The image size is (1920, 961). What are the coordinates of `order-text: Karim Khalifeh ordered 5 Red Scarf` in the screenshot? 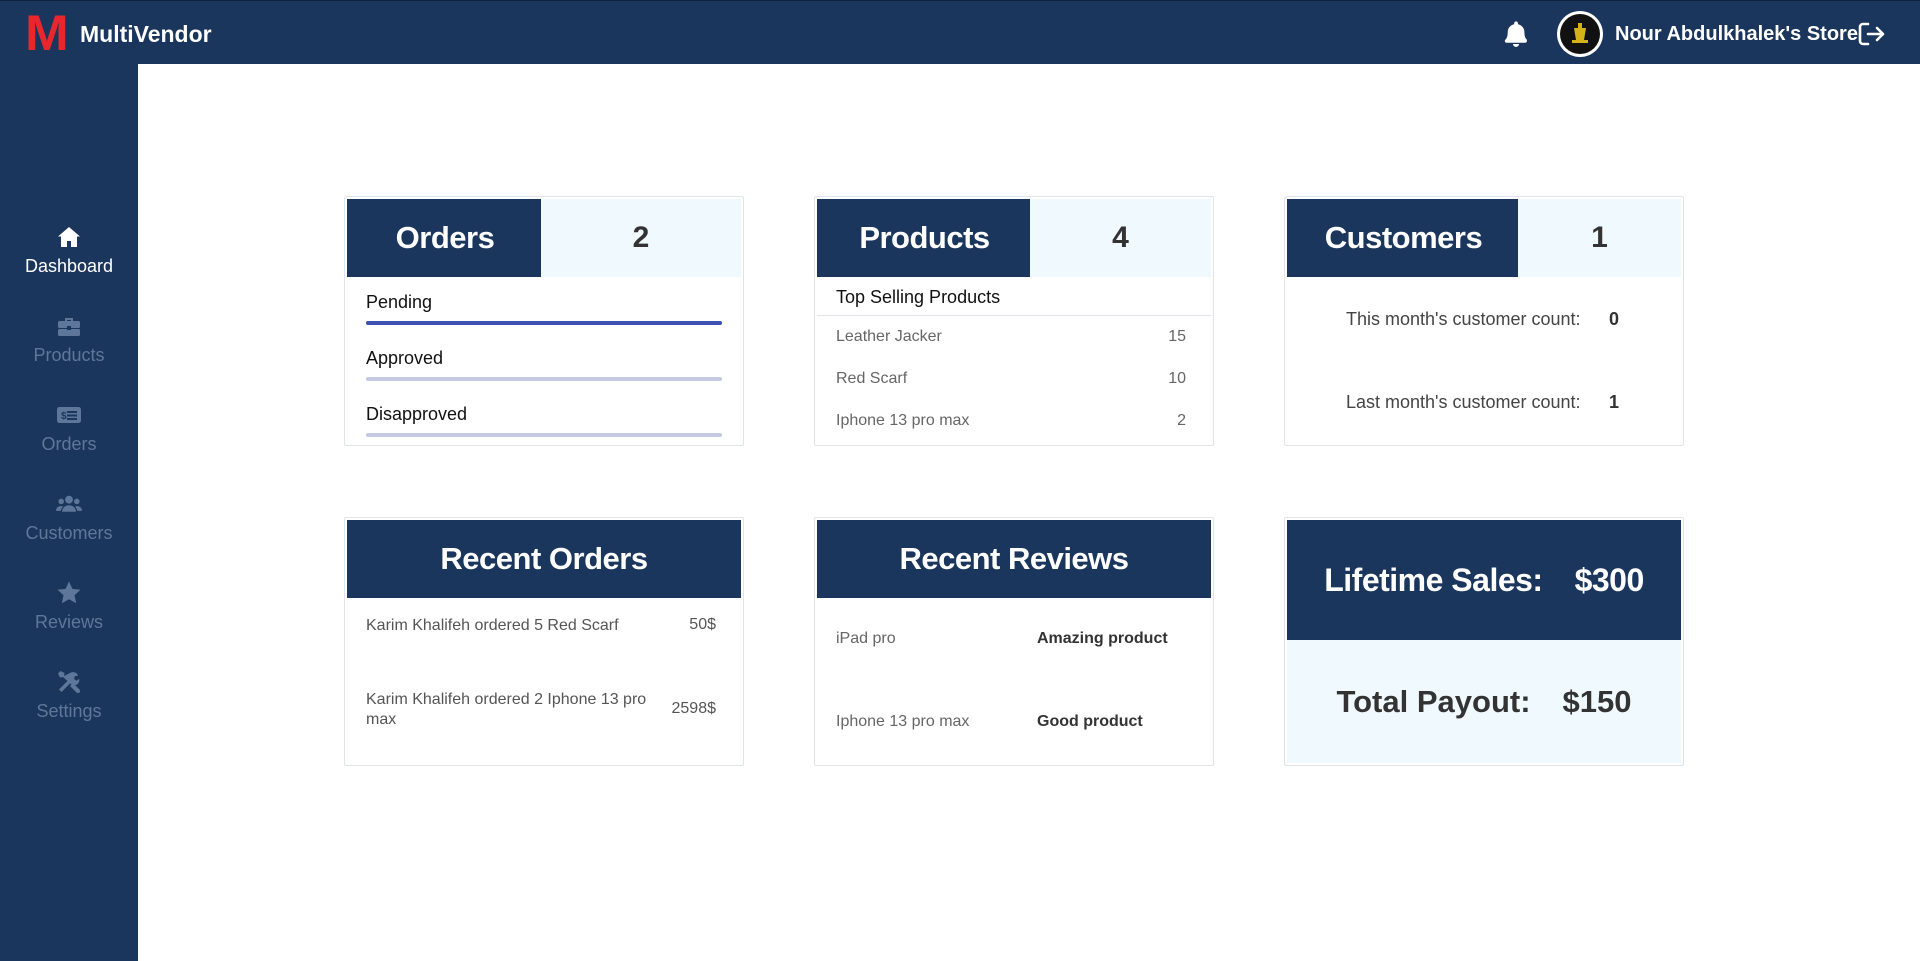 It's located at (492, 625).